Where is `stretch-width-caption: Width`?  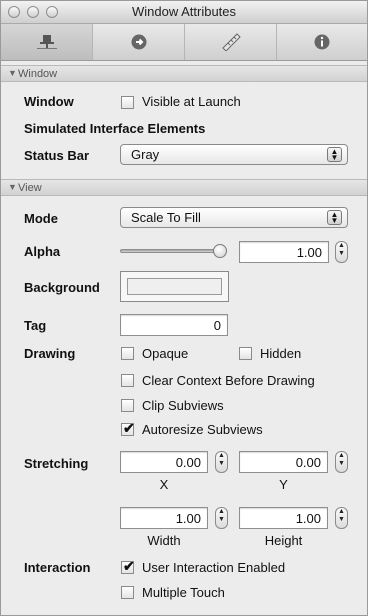
stretch-width-caption: Width is located at coordinates (164, 540).